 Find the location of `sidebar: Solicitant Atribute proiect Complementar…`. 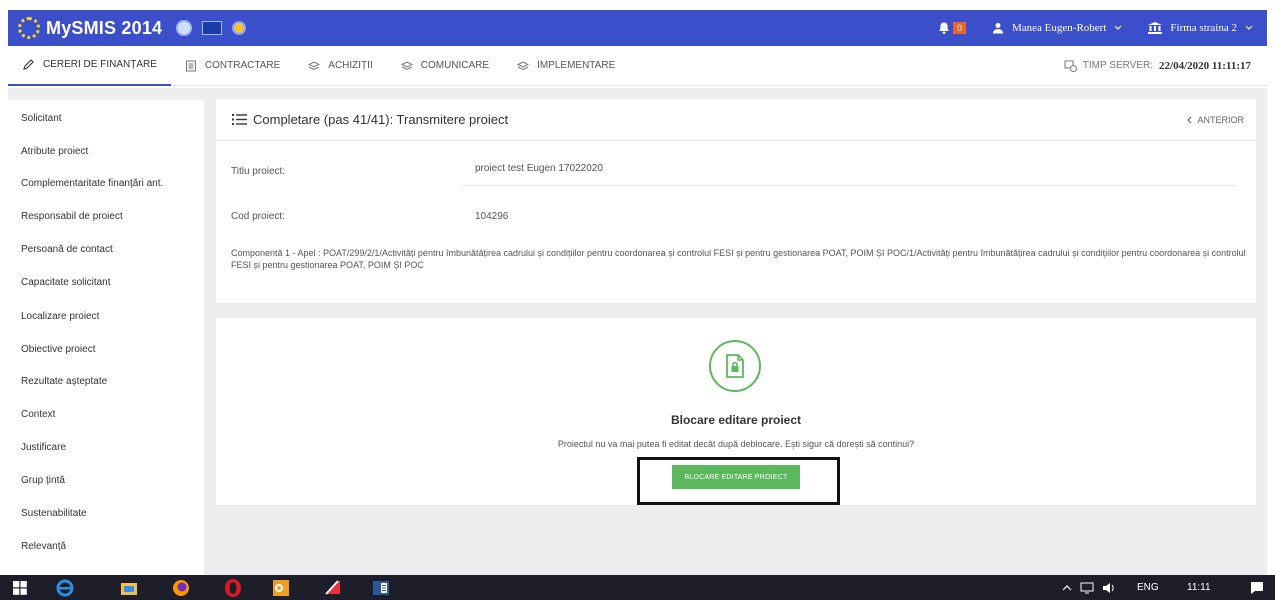

sidebar: Solicitant Atribute proiect Complementar… is located at coordinates (106, 337).